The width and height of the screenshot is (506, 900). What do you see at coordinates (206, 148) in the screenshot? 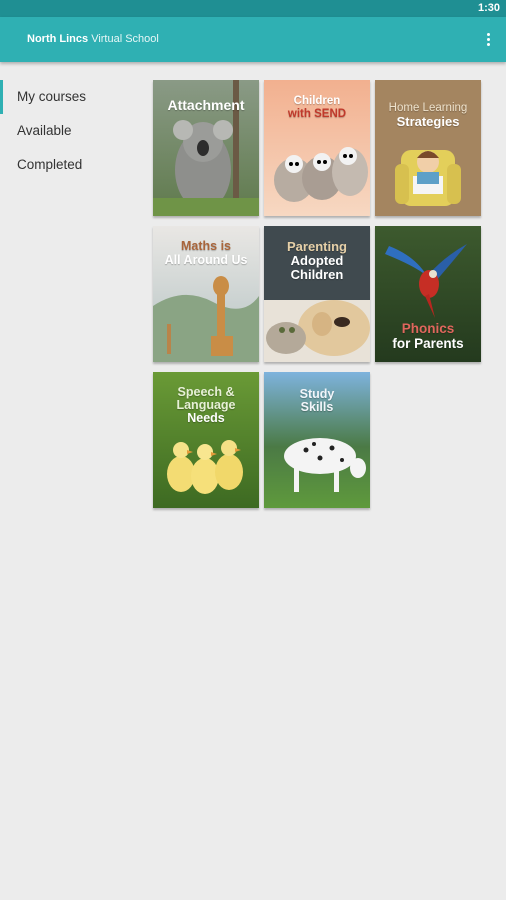
I see `course-tile-attachment: Attachment` at bounding box center [206, 148].